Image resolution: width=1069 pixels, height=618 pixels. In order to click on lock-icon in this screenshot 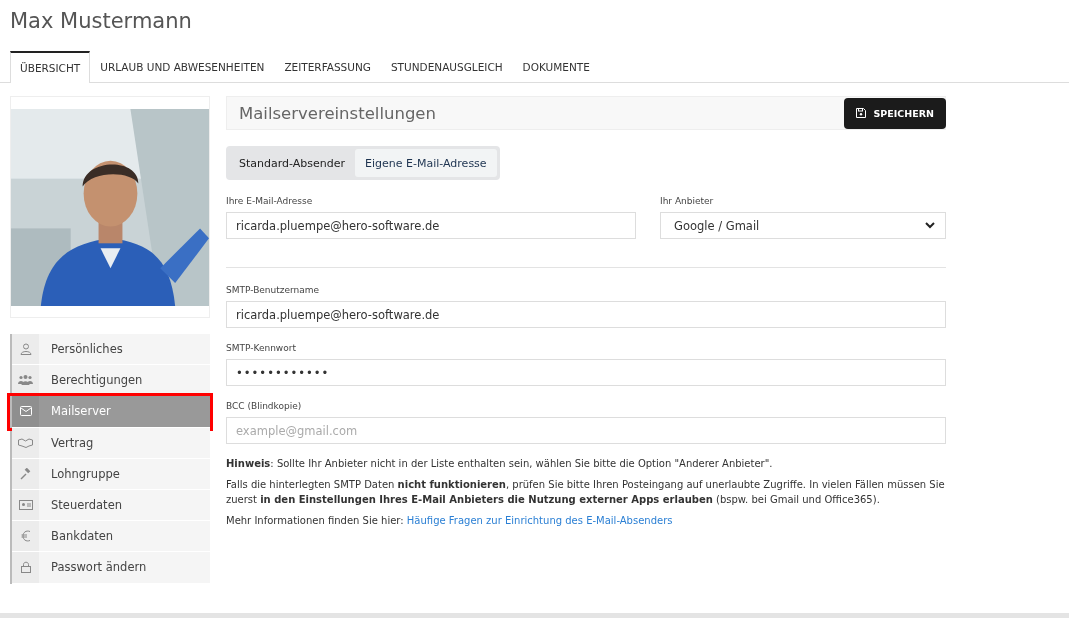, I will do `click(25, 567)`.